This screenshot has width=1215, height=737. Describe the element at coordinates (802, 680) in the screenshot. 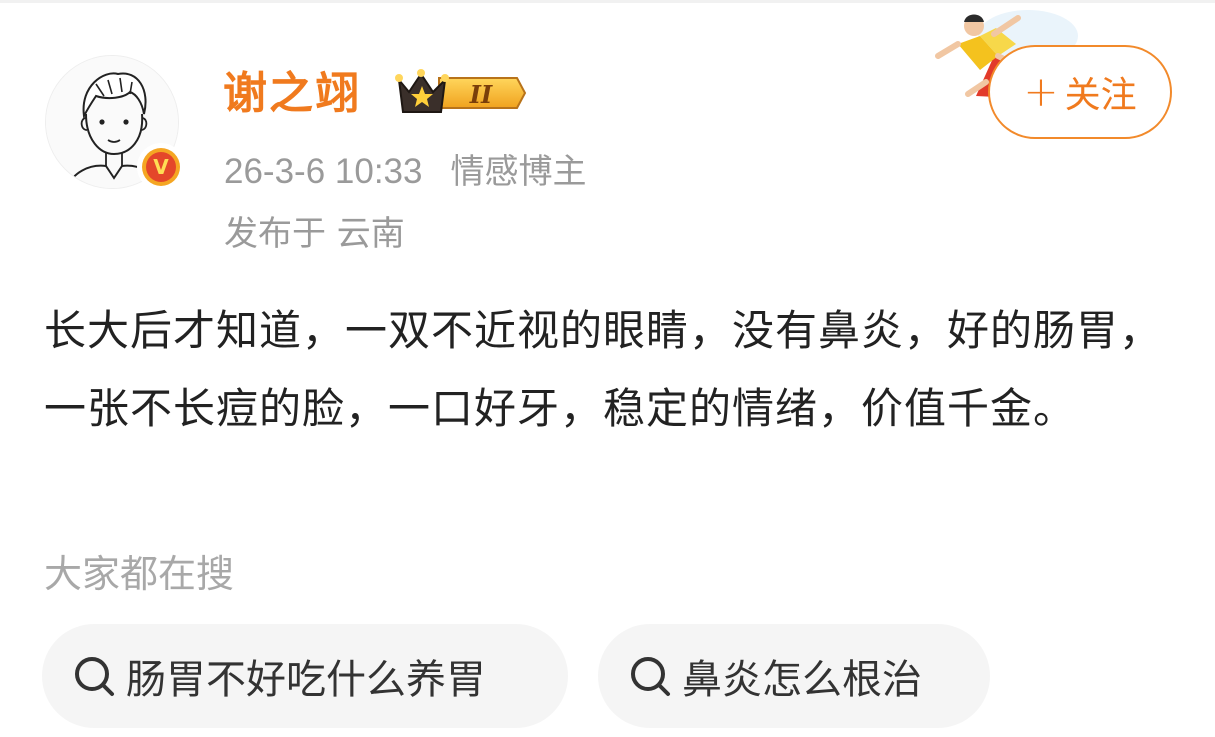

I see `trending-search-label: 鼻炎怎么根治` at that location.